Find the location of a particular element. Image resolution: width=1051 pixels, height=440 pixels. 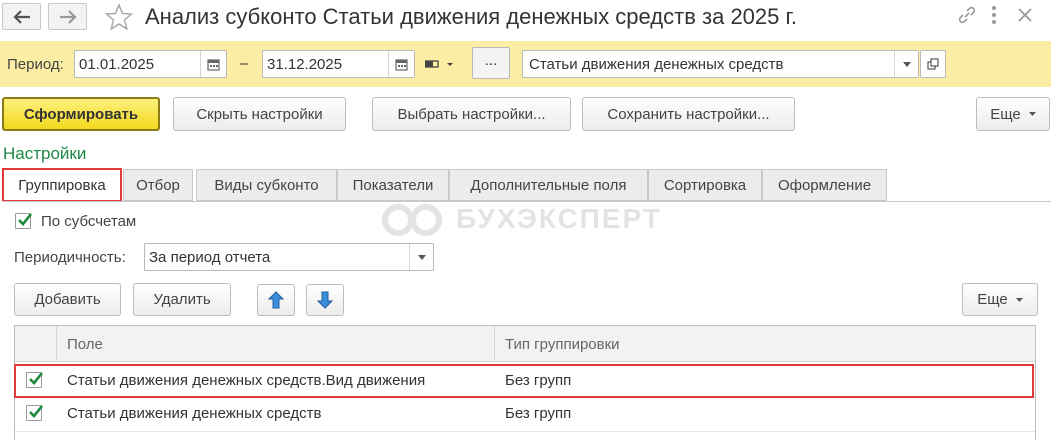

add-button: Добавить is located at coordinates (67, 299).